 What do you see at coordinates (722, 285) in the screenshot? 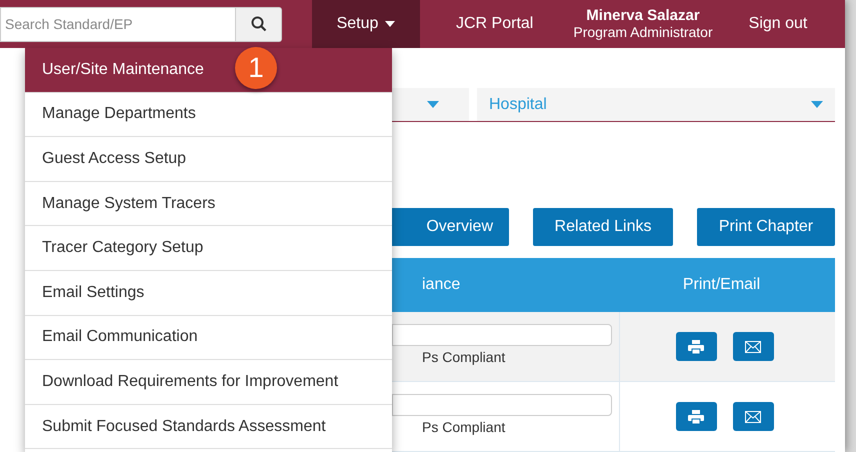
I see `column-header: Print/Email` at bounding box center [722, 285].